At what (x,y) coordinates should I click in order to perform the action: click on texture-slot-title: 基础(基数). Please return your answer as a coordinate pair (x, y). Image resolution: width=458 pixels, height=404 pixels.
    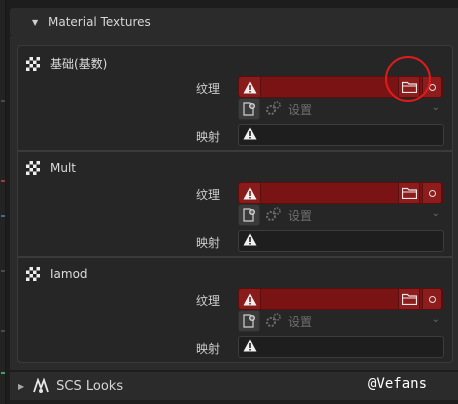
    Looking at the image, I should click on (79, 64).